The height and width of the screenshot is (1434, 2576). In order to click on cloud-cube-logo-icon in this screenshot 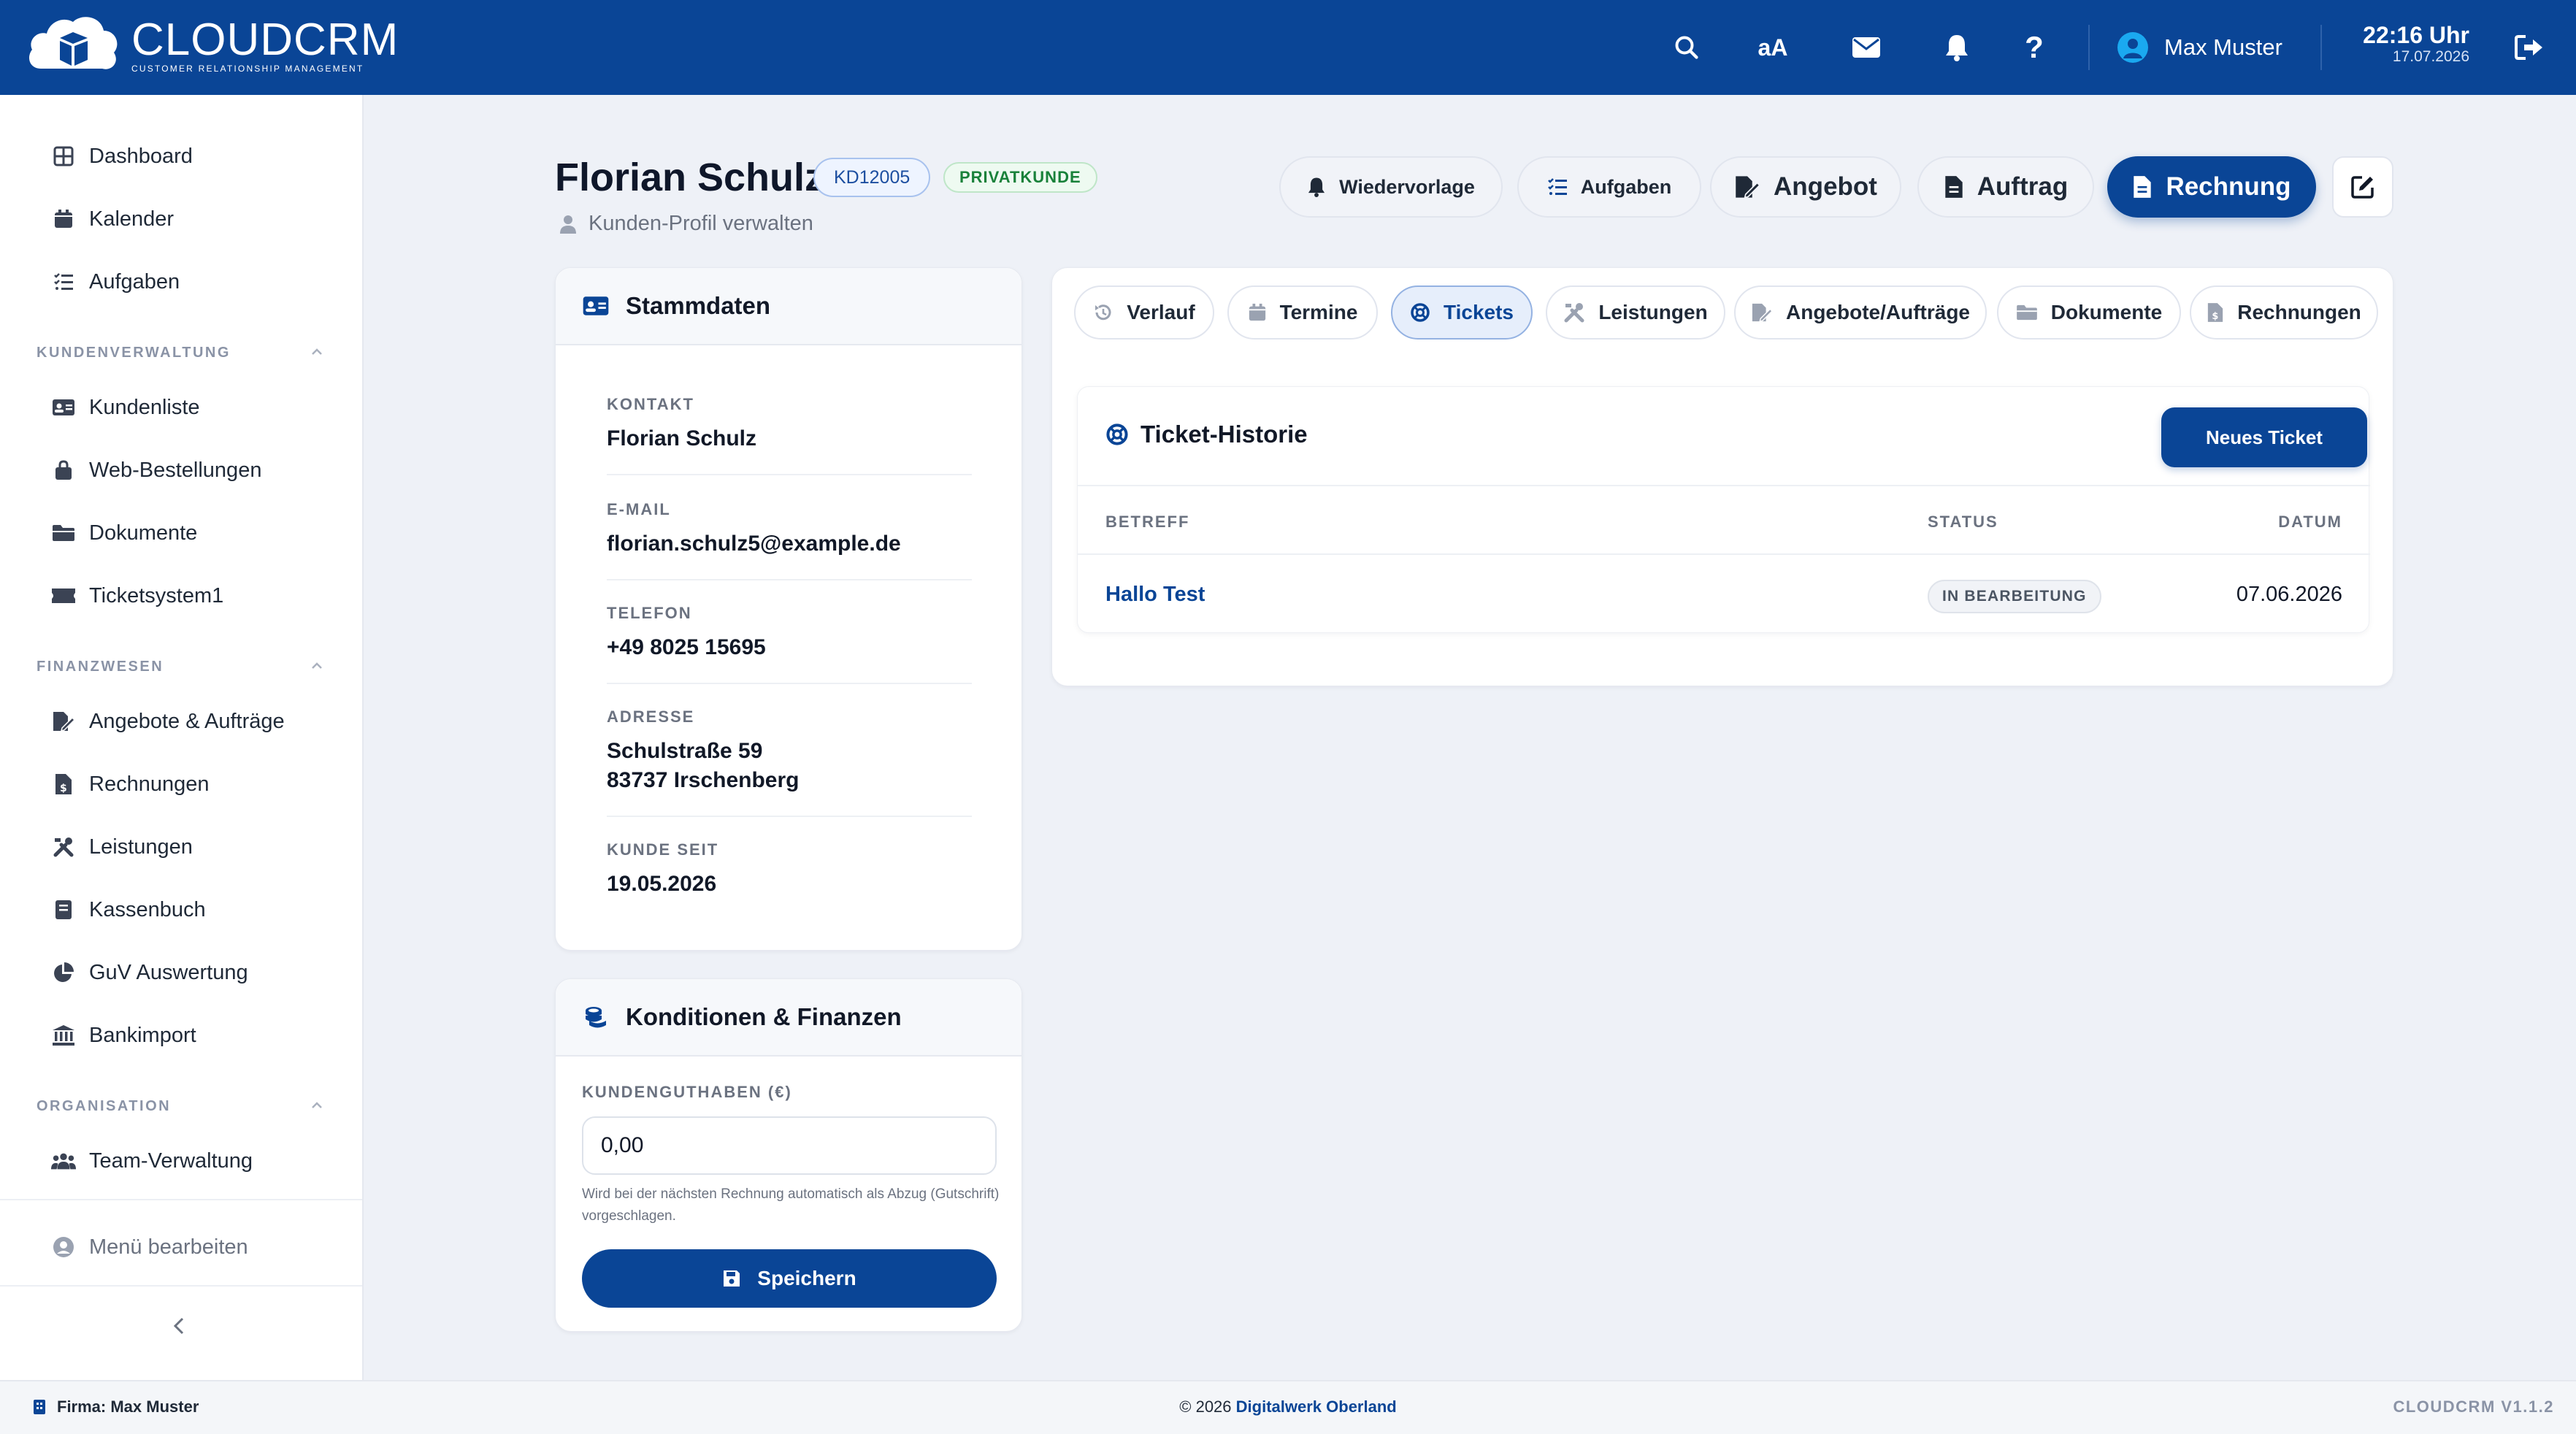, I will do `click(73, 43)`.